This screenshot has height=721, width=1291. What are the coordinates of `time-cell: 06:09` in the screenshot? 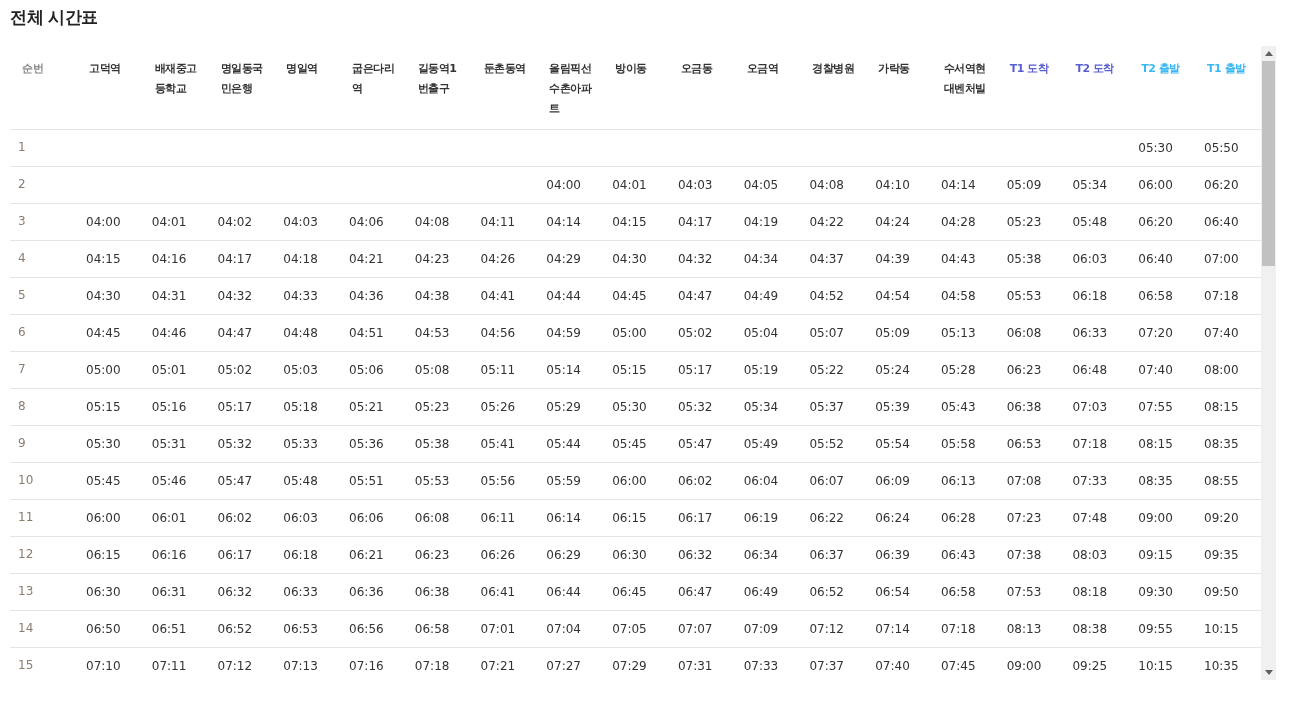 It's located at (892, 481).